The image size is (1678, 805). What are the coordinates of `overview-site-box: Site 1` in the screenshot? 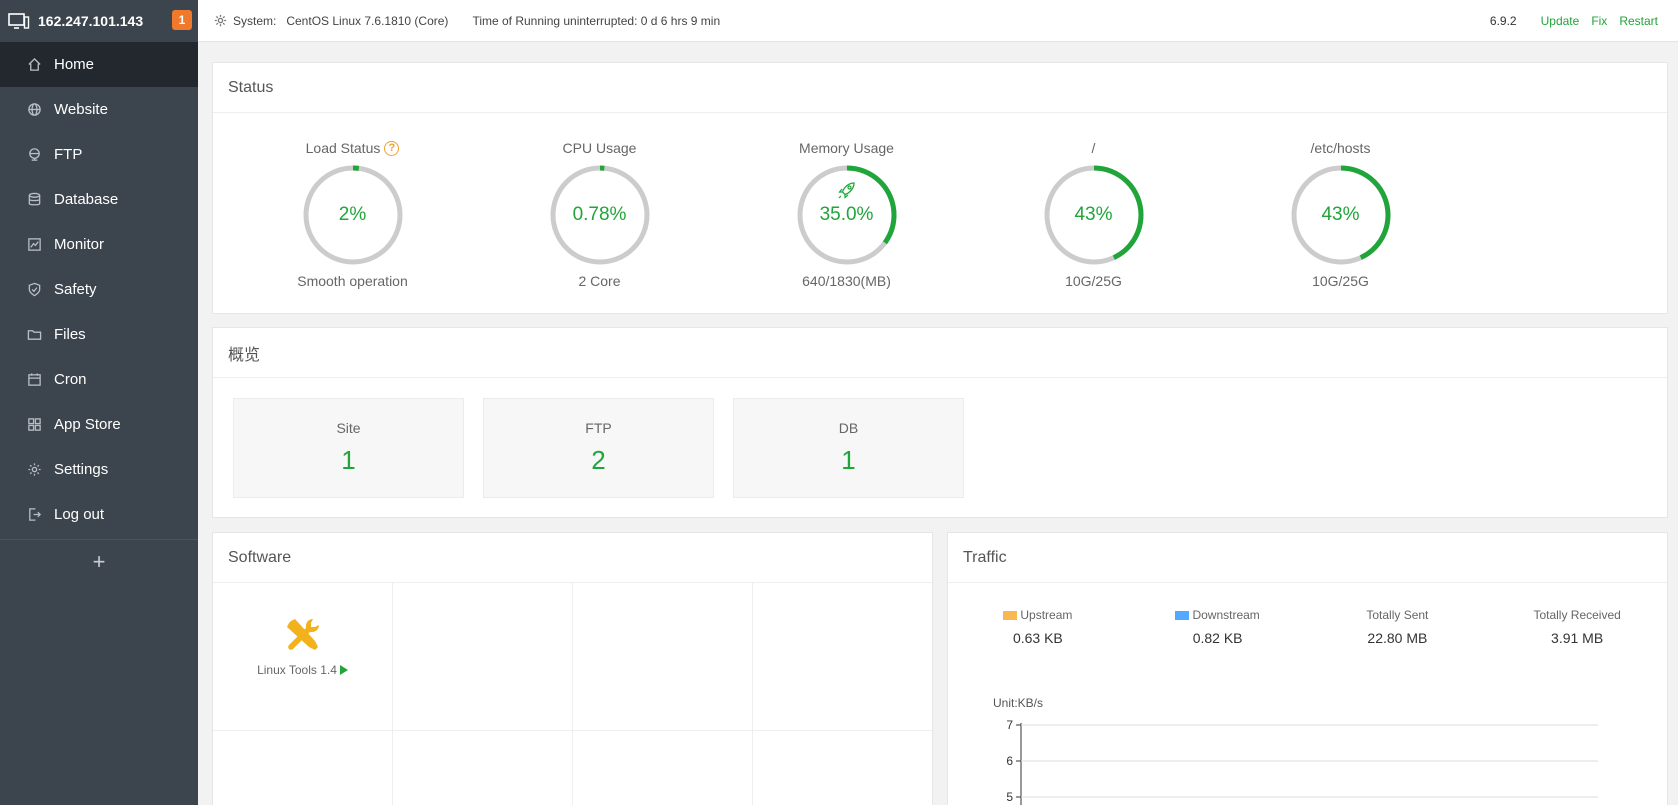 It's located at (348, 448).